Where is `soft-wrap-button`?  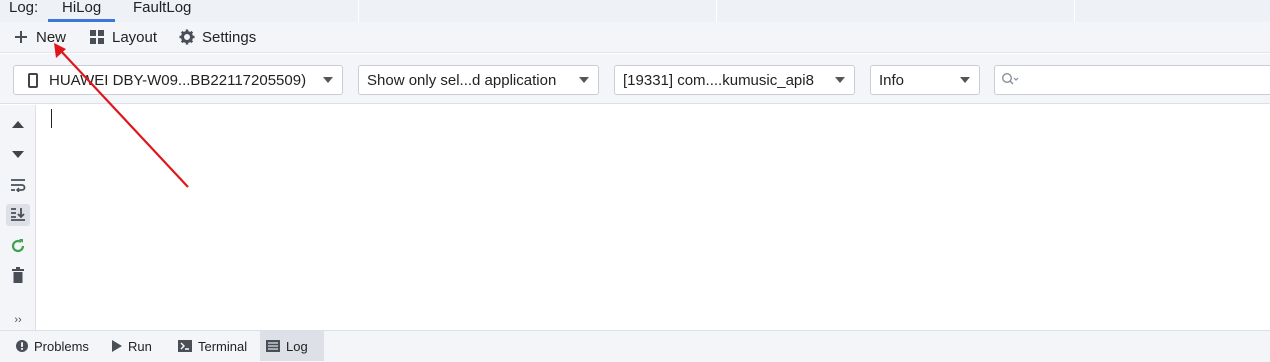 soft-wrap-button is located at coordinates (18, 186).